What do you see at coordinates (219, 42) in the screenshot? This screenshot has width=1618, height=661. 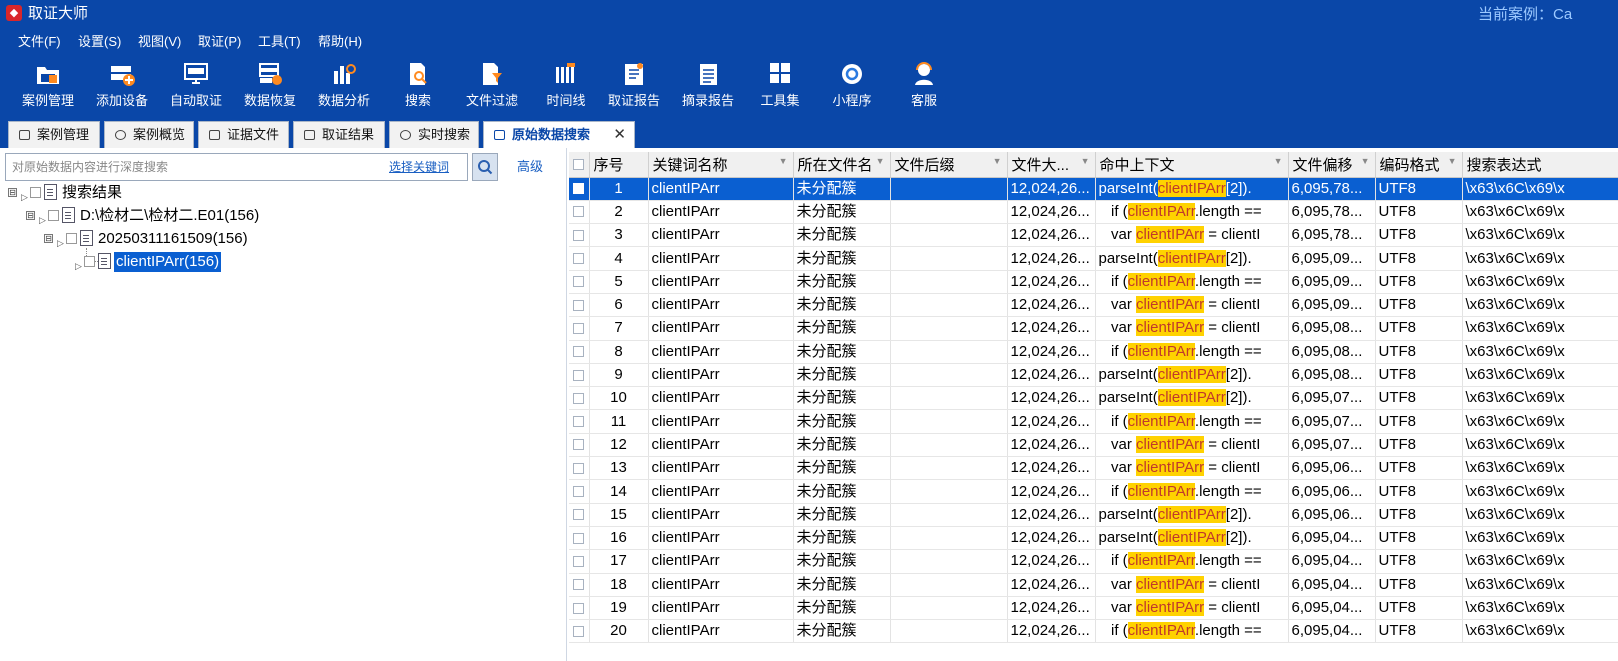 I see `menu-forensics: 取证(P)` at bounding box center [219, 42].